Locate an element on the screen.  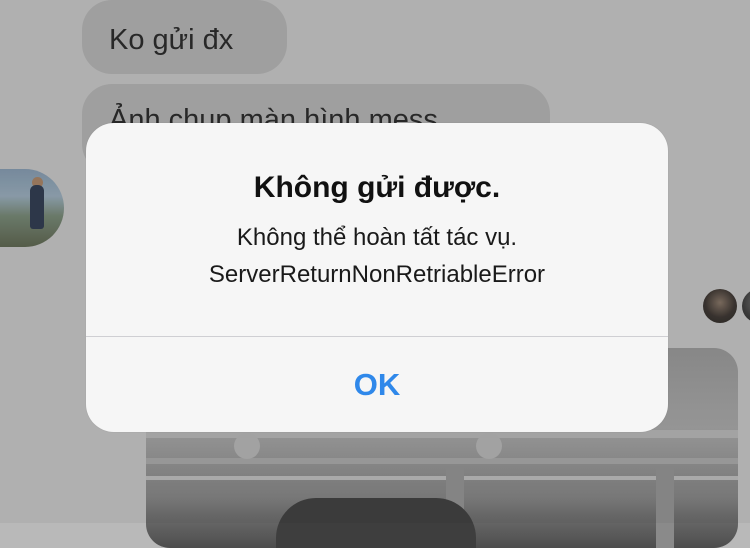
alert-title: Không gửi được. is located at coordinates (377, 187).